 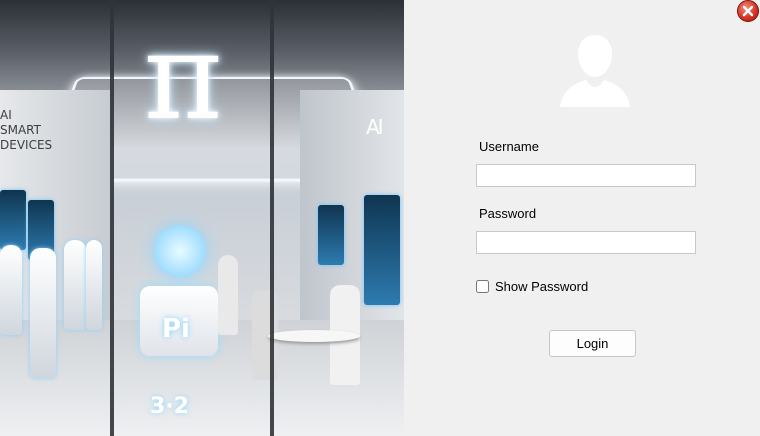 I want to click on show-password-row: Show Password, so click(x=532, y=286).